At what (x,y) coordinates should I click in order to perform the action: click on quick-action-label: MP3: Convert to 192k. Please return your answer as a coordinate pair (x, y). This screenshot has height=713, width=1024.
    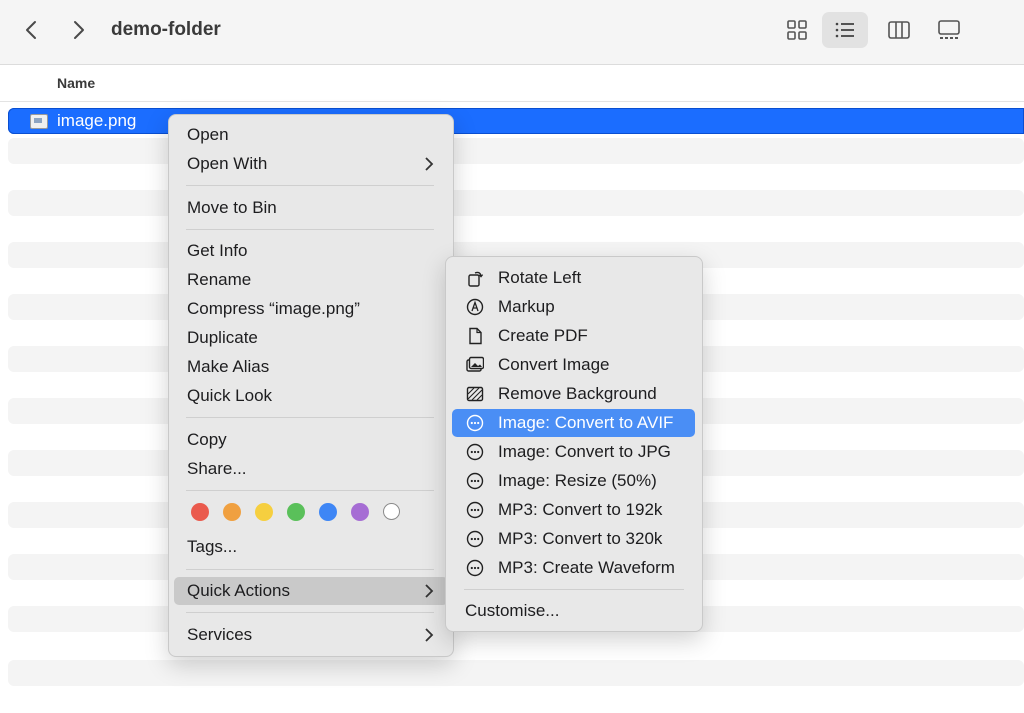
    Looking at the image, I should click on (580, 509).